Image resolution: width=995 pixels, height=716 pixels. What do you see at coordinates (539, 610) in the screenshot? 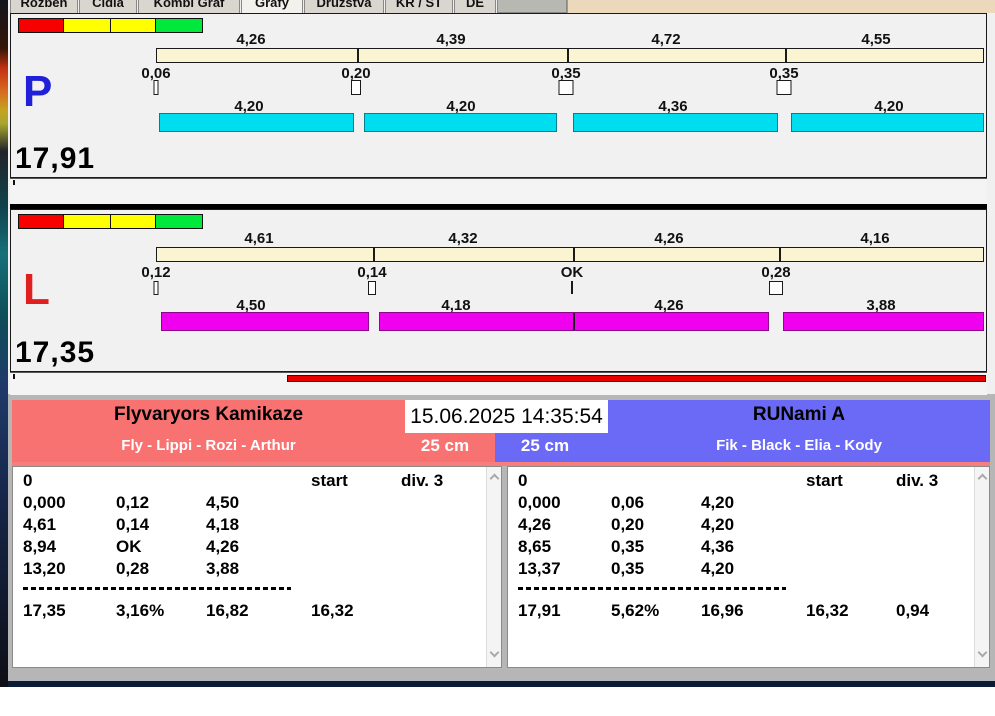
I see `total-time-cell: 17,91` at bounding box center [539, 610].